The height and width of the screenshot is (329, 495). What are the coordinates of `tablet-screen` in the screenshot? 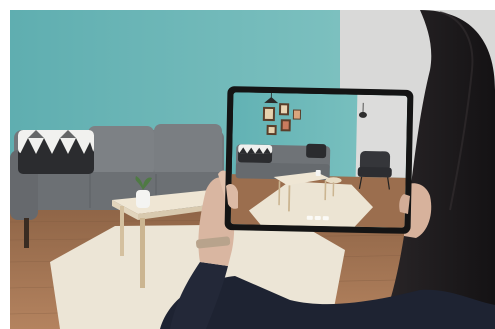 It's located at (319, 160).